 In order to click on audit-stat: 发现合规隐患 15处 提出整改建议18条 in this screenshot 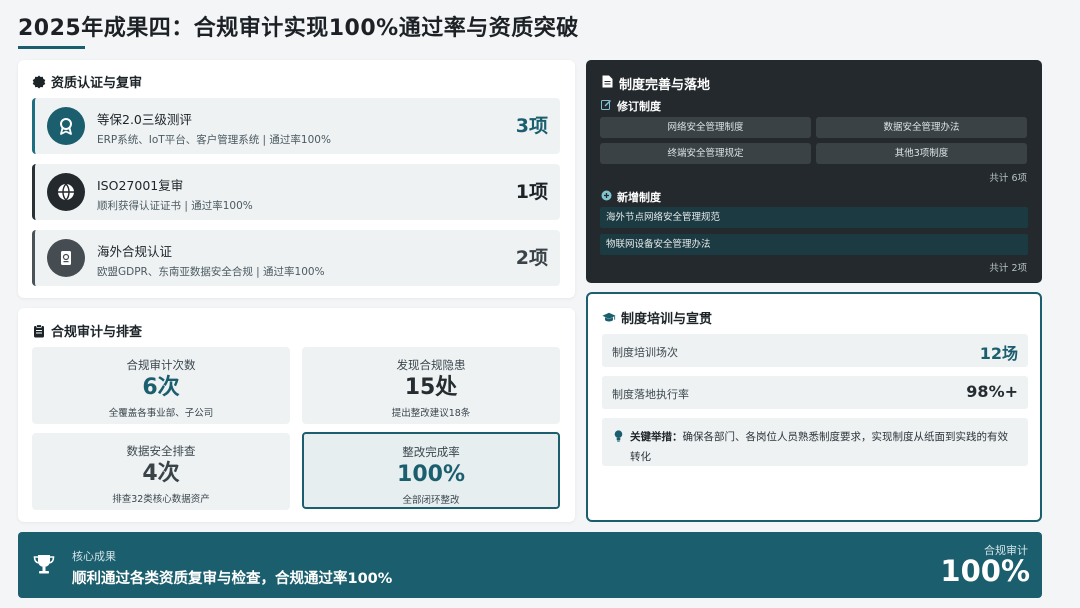, I will do `click(431, 385)`.